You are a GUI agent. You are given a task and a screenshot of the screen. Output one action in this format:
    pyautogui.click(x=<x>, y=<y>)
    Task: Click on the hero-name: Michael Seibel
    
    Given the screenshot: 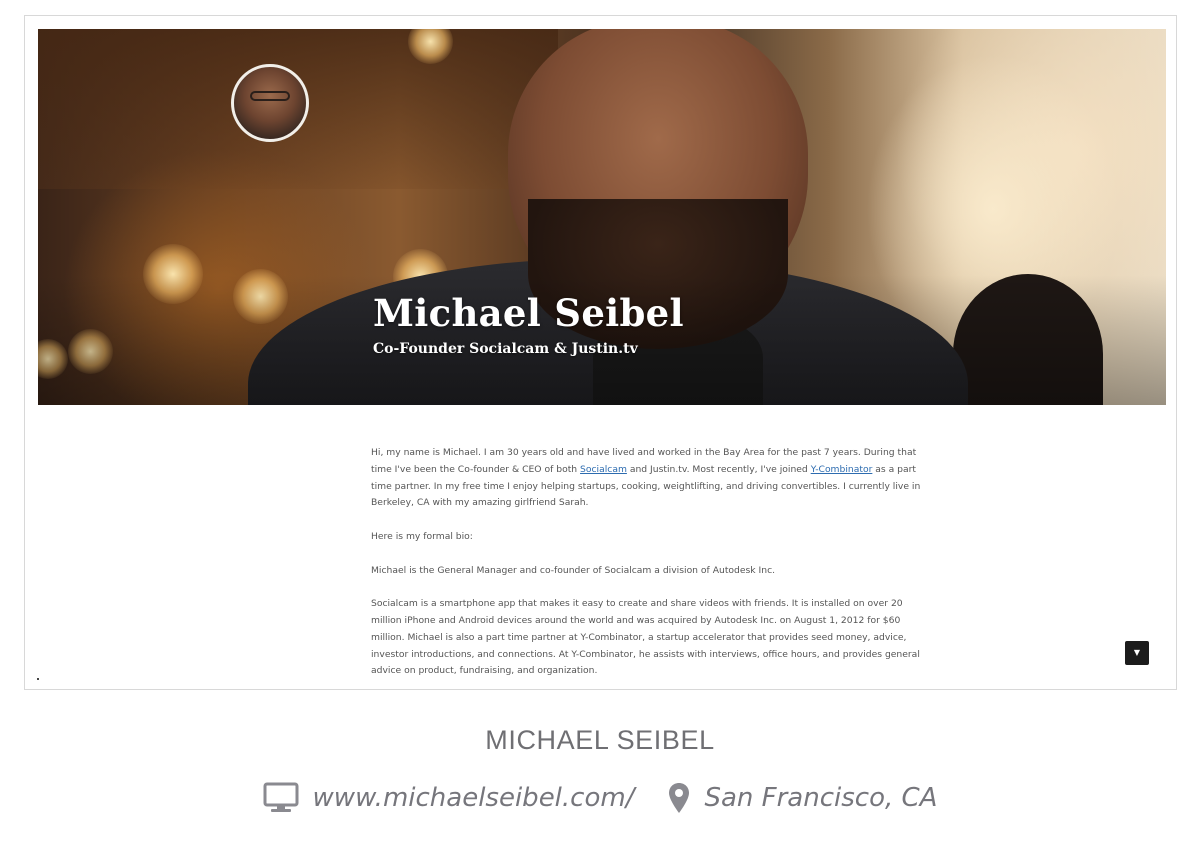 What is the action you would take?
    pyautogui.click(x=528, y=313)
    